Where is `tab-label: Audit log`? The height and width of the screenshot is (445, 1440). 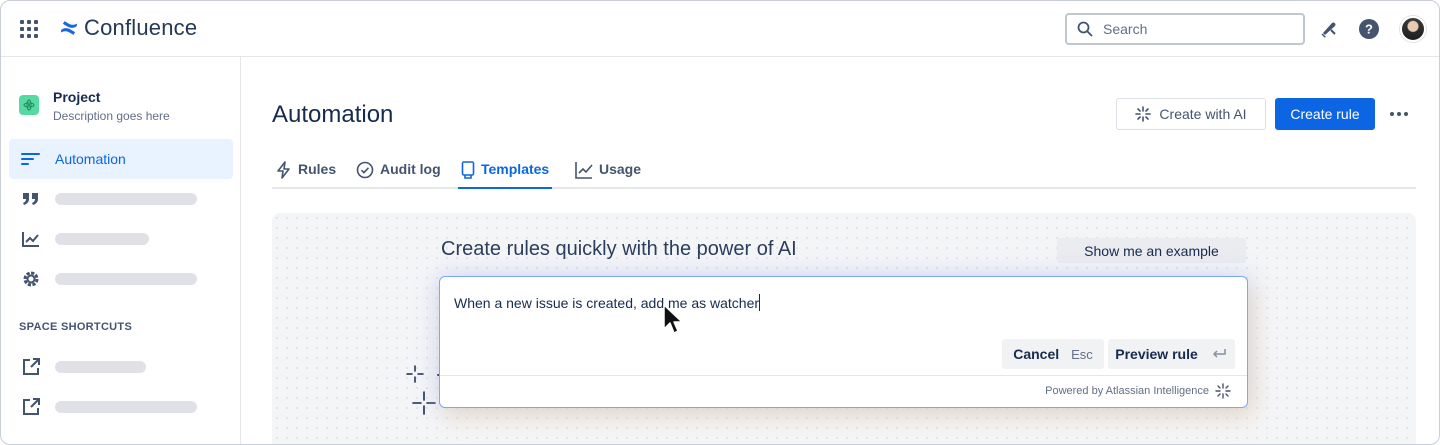
tab-label: Audit log is located at coordinates (410, 169).